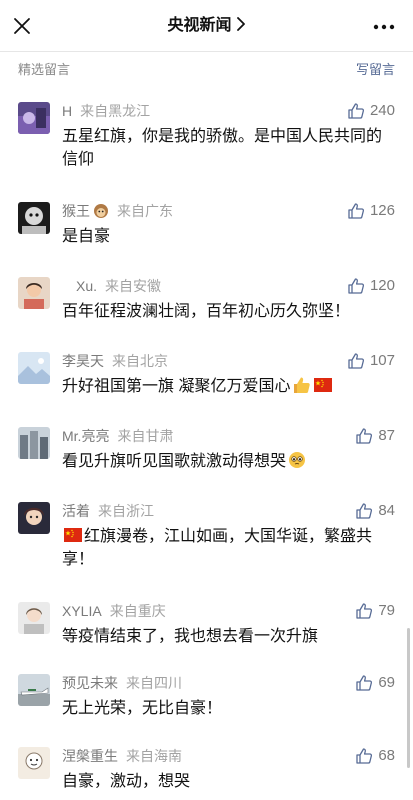 The width and height of the screenshot is (413, 800). I want to click on like-button: 240, so click(371, 111).